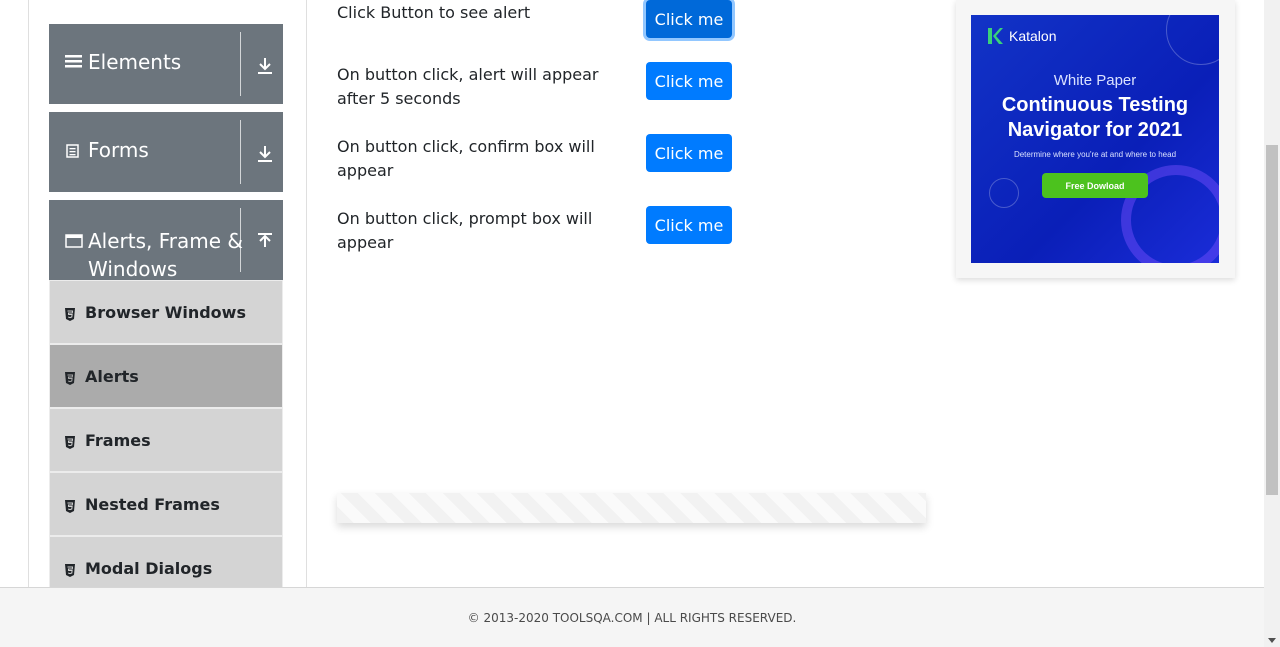 Image resolution: width=1280 pixels, height=647 pixels. What do you see at coordinates (1272, 640) in the screenshot?
I see `scroll-down-arrow-icon` at bounding box center [1272, 640].